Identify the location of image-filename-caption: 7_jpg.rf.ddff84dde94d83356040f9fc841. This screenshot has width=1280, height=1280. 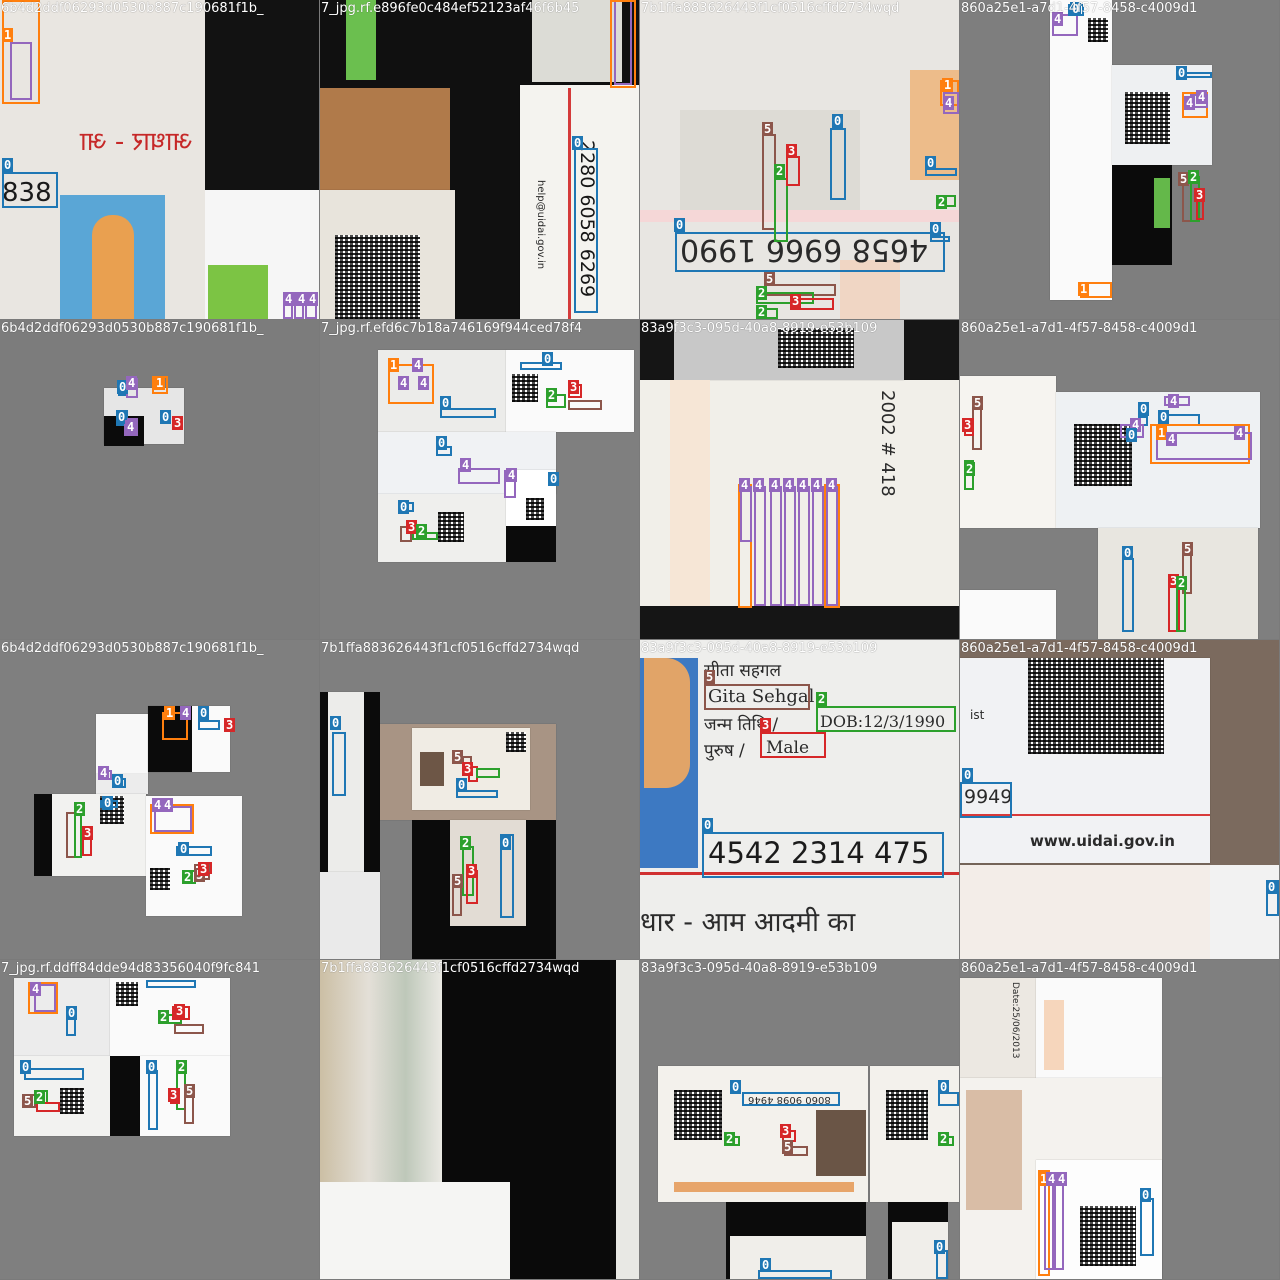
(130, 968).